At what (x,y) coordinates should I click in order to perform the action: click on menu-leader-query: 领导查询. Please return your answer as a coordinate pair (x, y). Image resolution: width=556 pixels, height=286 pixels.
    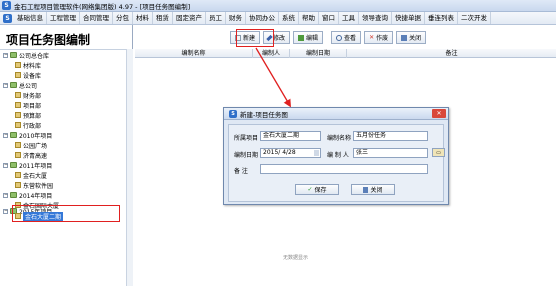
    Looking at the image, I should click on (375, 18).